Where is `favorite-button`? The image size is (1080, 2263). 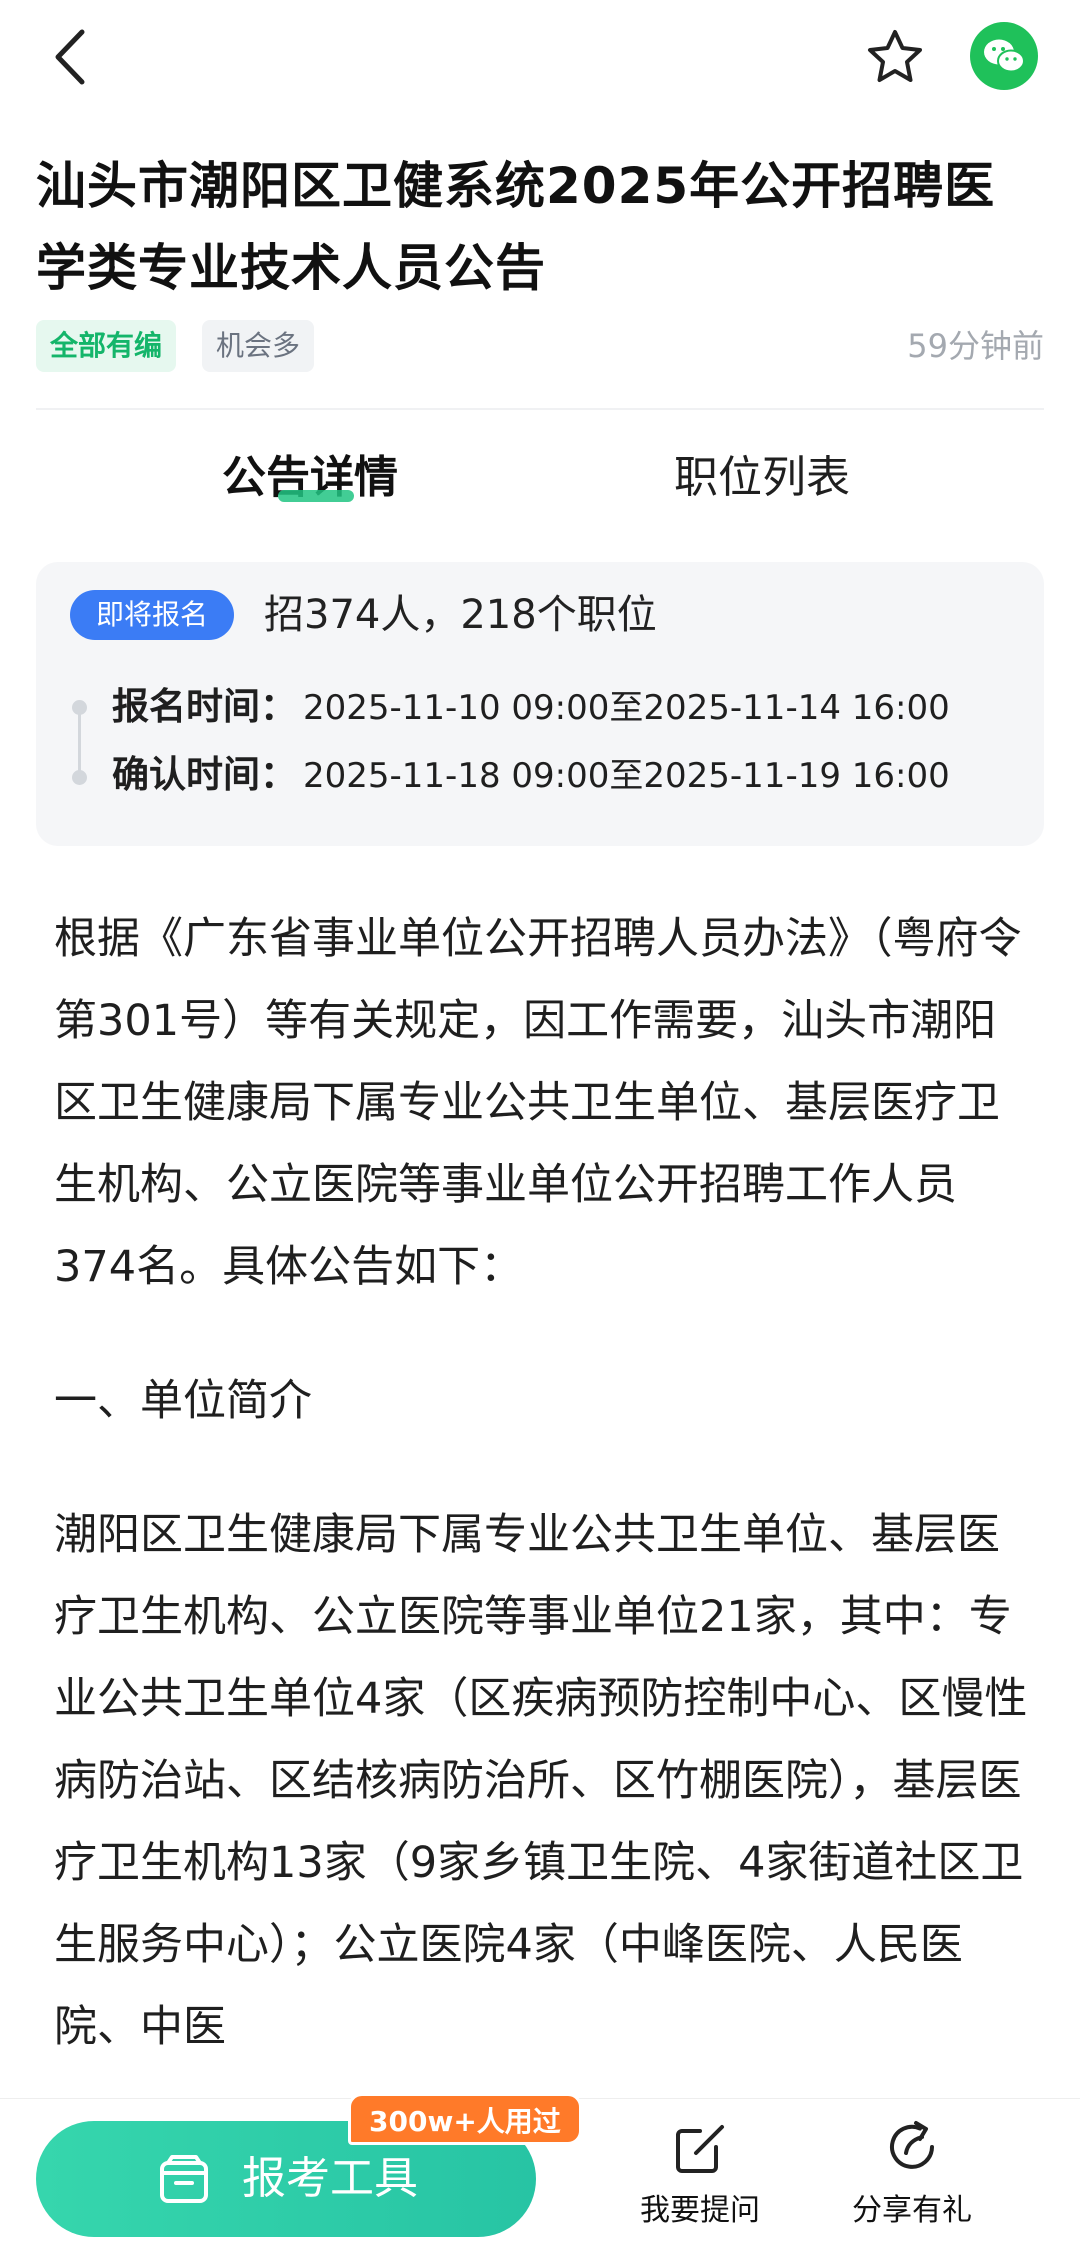
favorite-button is located at coordinates (895, 57).